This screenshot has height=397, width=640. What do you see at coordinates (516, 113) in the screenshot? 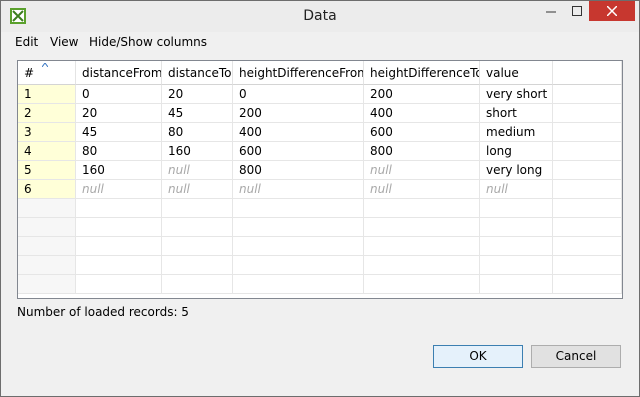
I see `cell-value: short` at bounding box center [516, 113].